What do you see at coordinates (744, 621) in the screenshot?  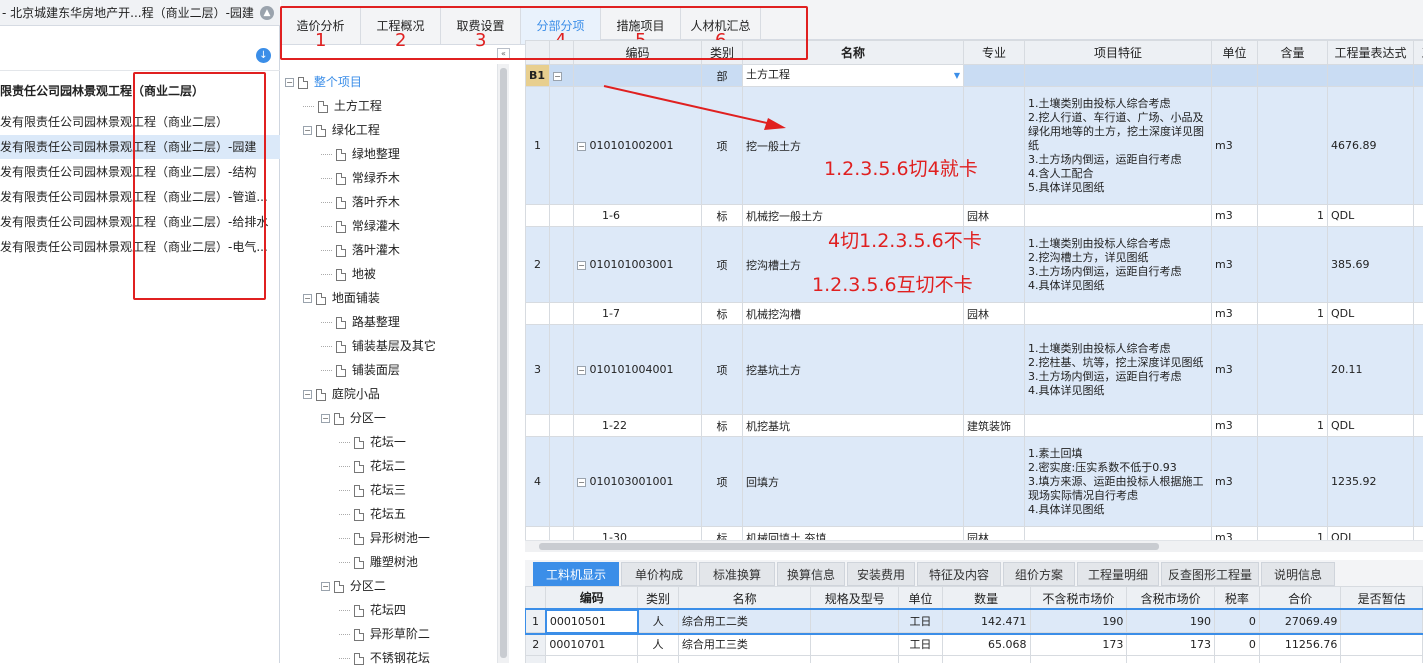 I see `resource-cell: 综合用工二类` at bounding box center [744, 621].